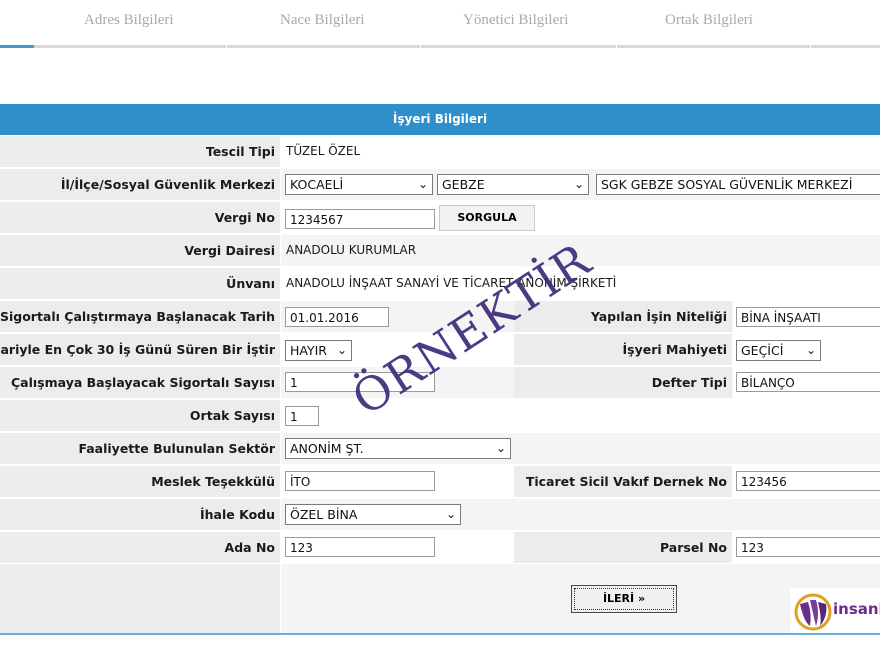  What do you see at coordinates (137, 316) in the screenshot?
I see `label-baslama-tarihi: Sigortalı Çalıştırmaya Başlanacak Tarih` at bounding box center [137, 316].